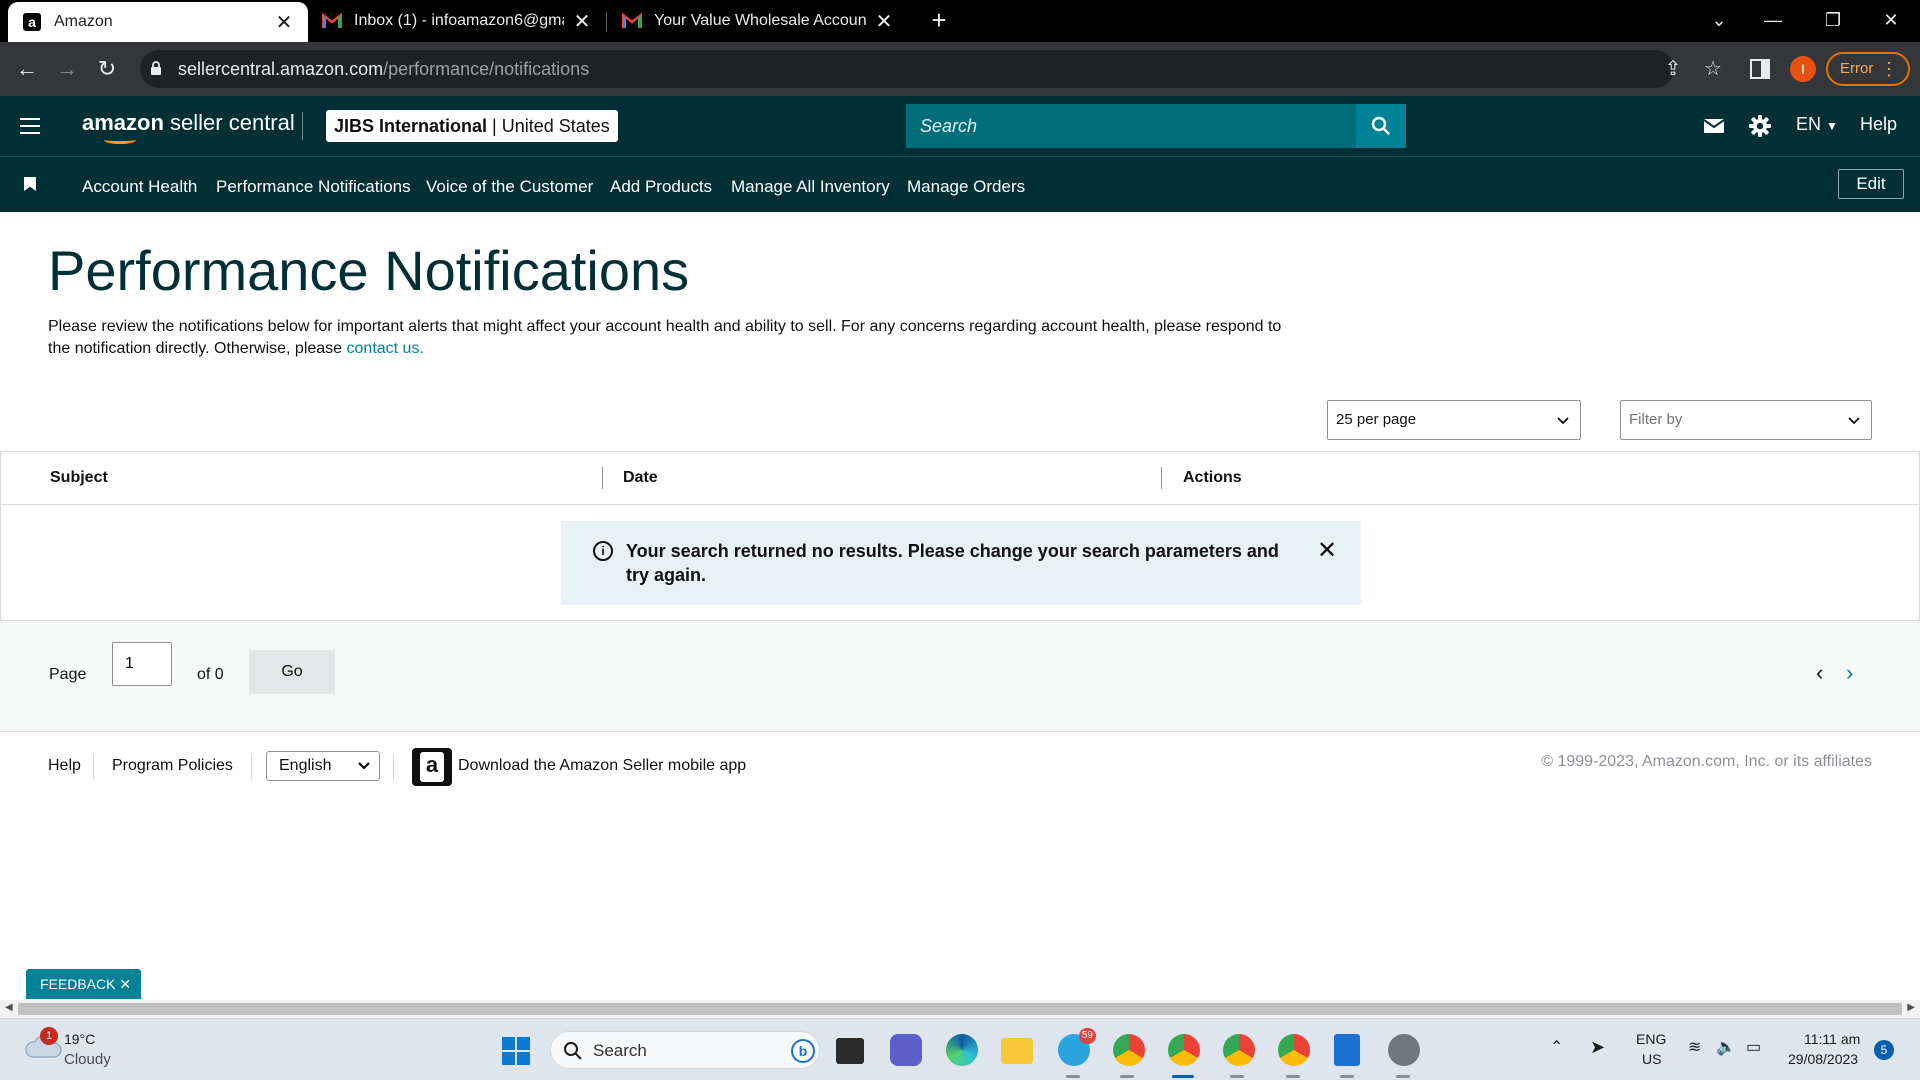 The width and height of the screenshot is (1920, 1080). Describe the element at coordinates (1871, 184) in the screenshot. I see `edit-bookmarks-button: Edit` at that location.